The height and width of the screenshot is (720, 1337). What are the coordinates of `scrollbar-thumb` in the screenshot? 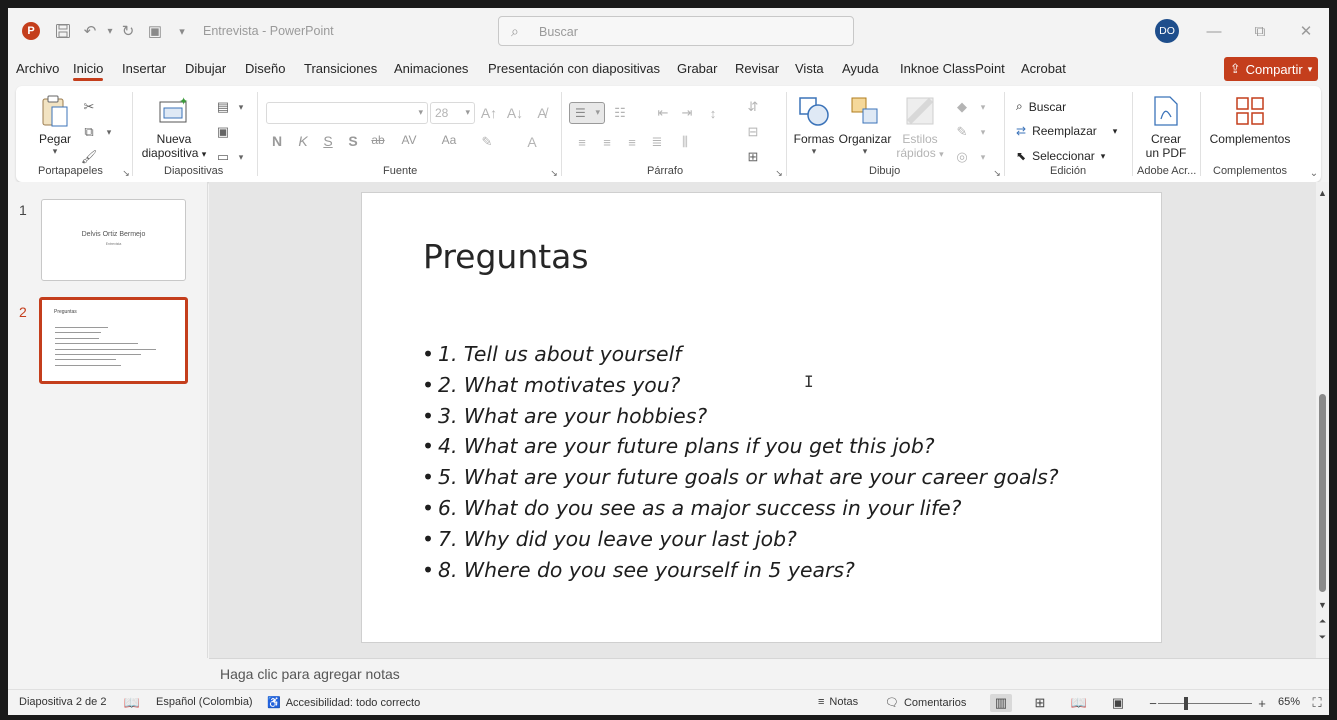 It's located at (1322, 493).